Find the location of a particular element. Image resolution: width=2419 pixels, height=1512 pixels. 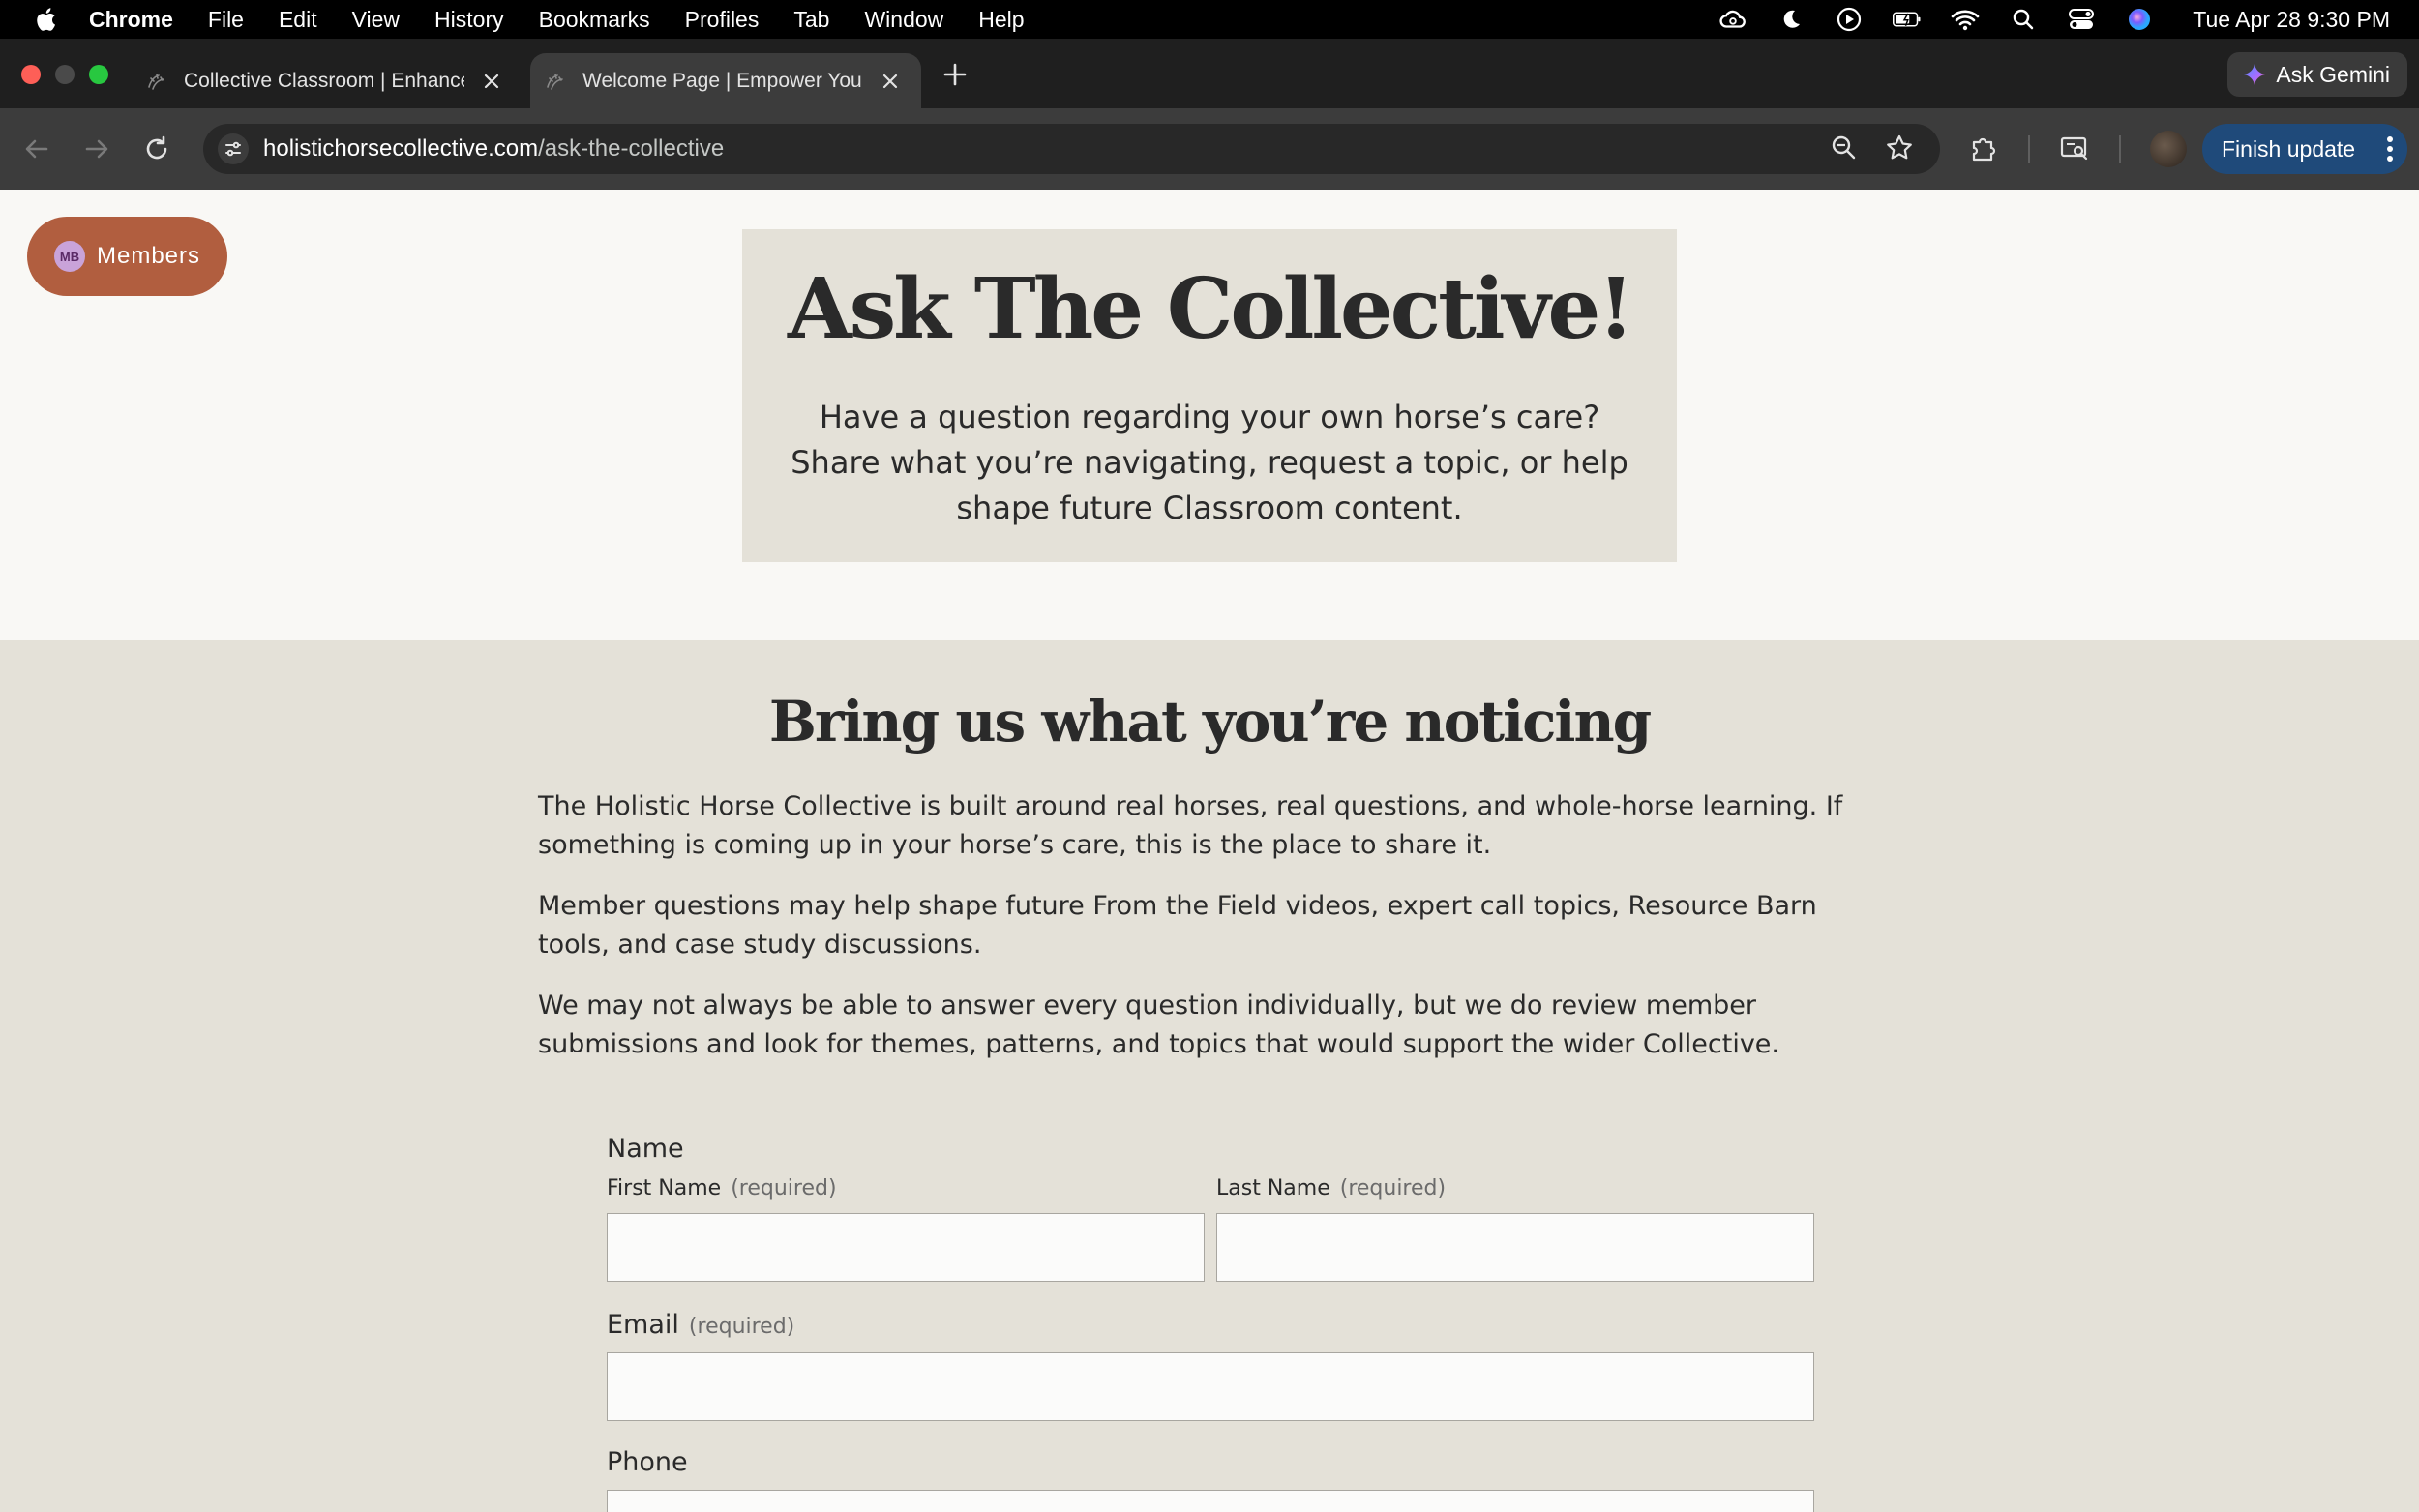

first-name-field is located at coordinates (906, 1248).